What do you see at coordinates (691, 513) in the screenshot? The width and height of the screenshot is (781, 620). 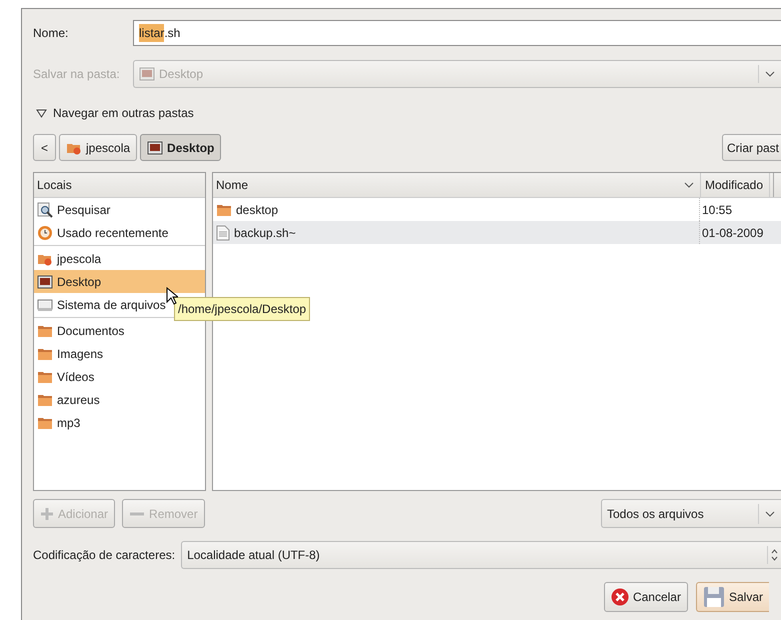 I see `file-filter-combo: Todos os arquivos` at bounding box center [691, 513].